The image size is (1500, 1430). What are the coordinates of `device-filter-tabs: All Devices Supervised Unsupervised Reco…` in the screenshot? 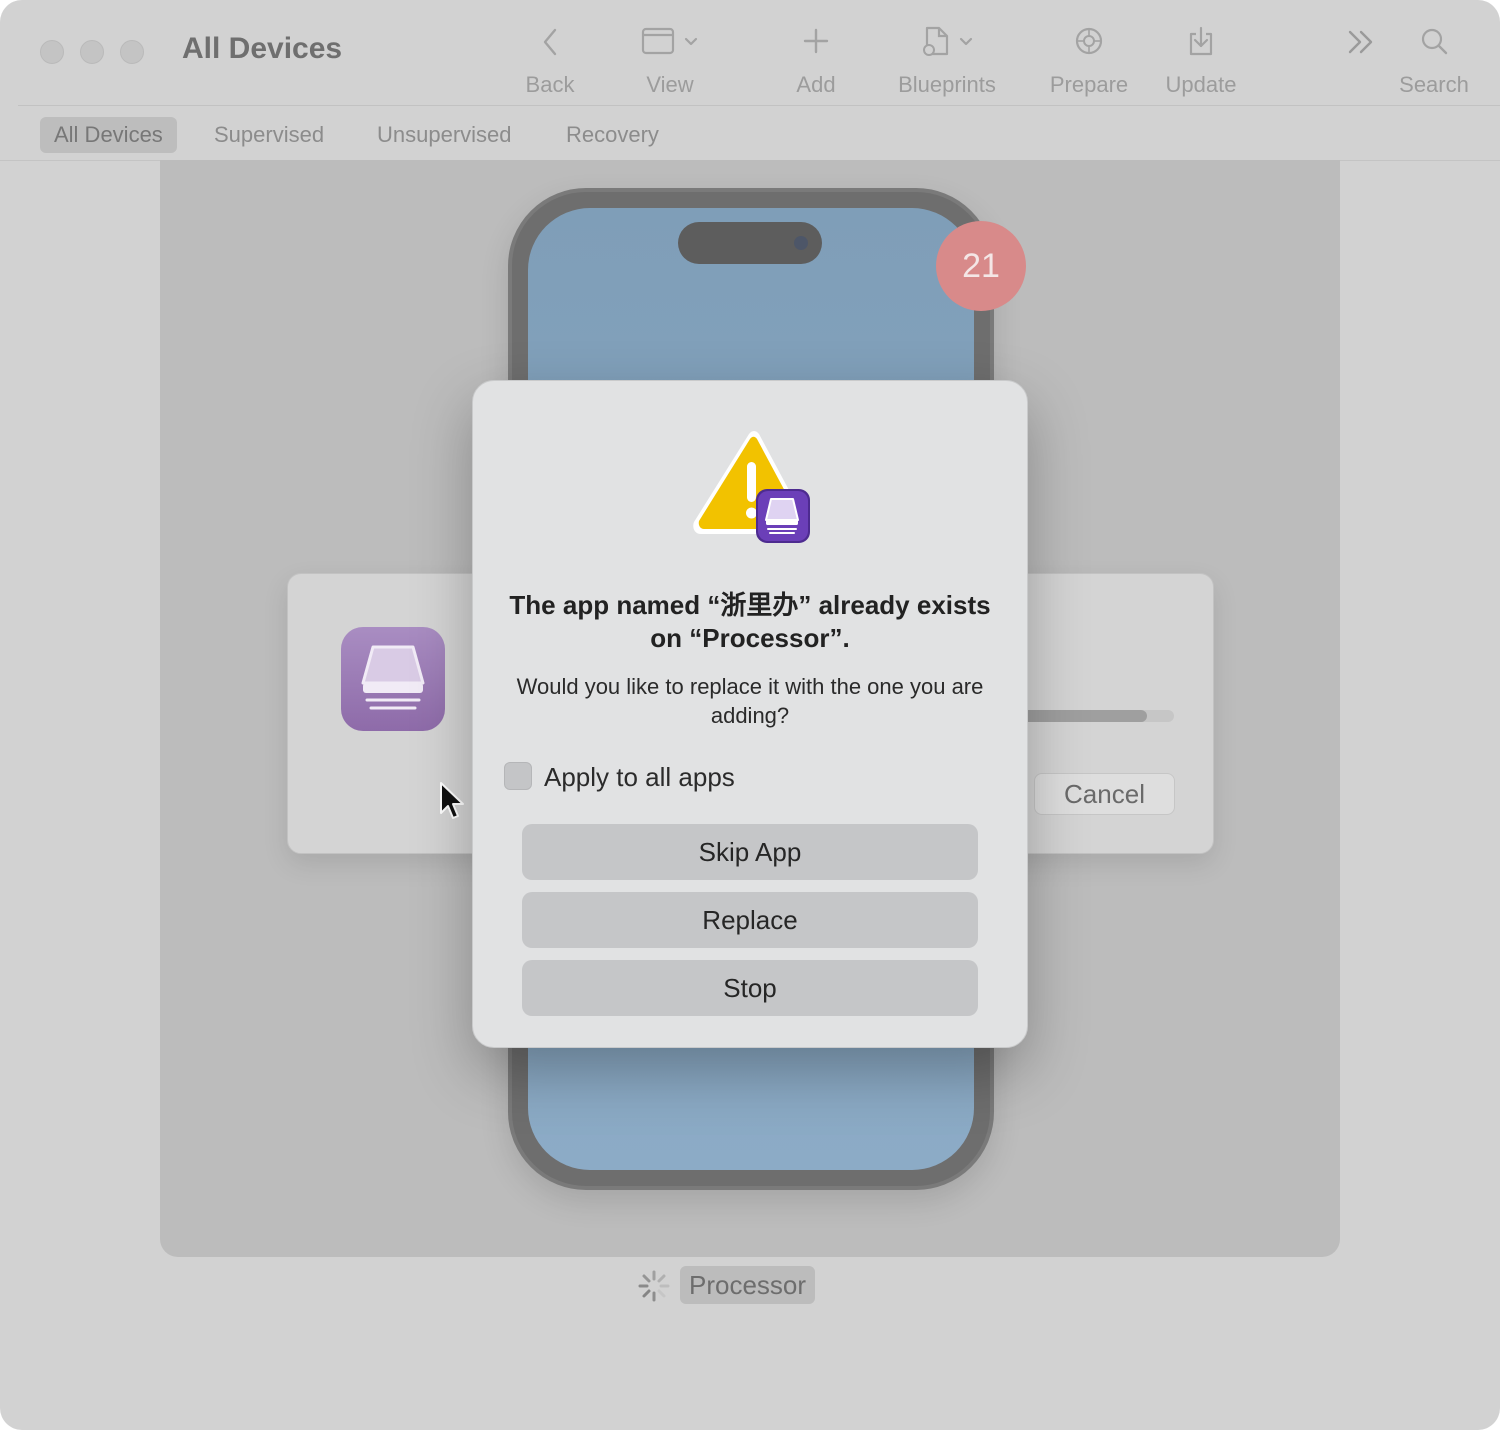 It's located at (750, 133).